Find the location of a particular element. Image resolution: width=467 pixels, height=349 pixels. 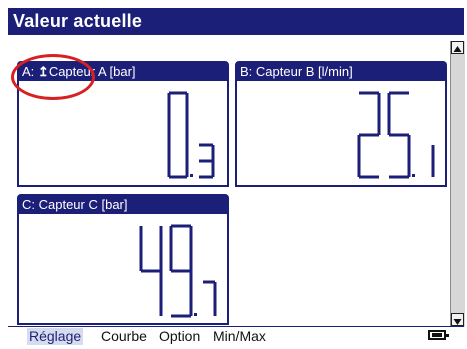

menu-minmax: Min/Max is located at coordinates (239, 336).